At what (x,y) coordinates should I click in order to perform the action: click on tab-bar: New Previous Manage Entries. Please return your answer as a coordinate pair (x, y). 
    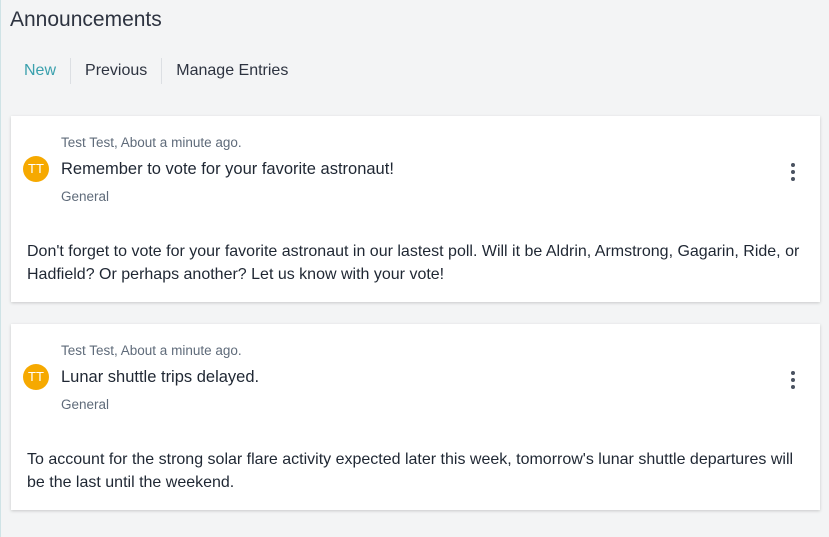
    Looking at the image, I should click on (155, 71).